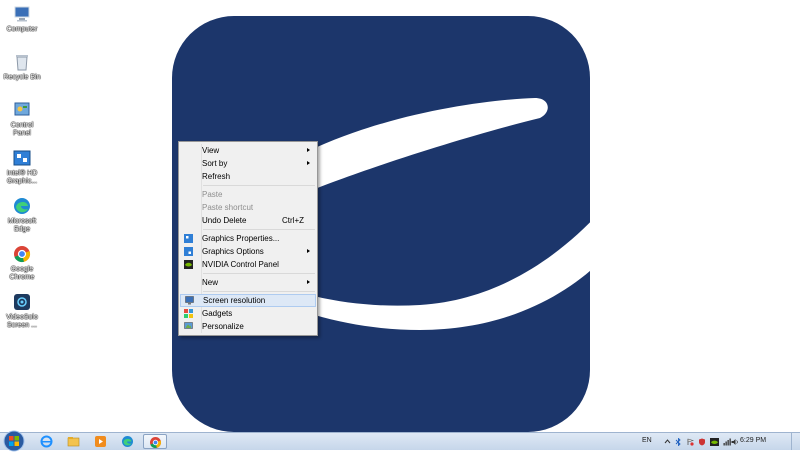 This screenshot has width=800, height=452. I want to click on desktop-icon-computer: Computer, so click(22, 19).